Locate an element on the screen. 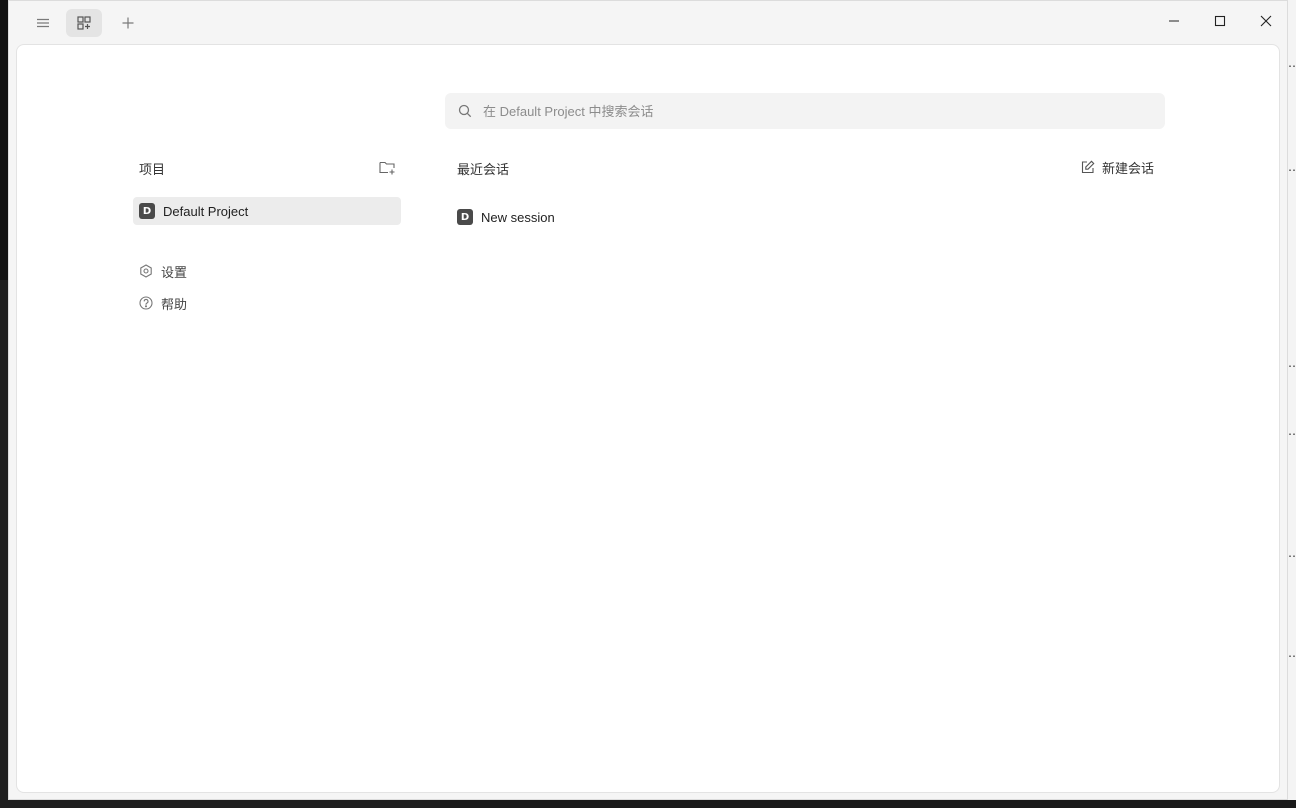  new-tab-button is located at coordinates (128, 23).